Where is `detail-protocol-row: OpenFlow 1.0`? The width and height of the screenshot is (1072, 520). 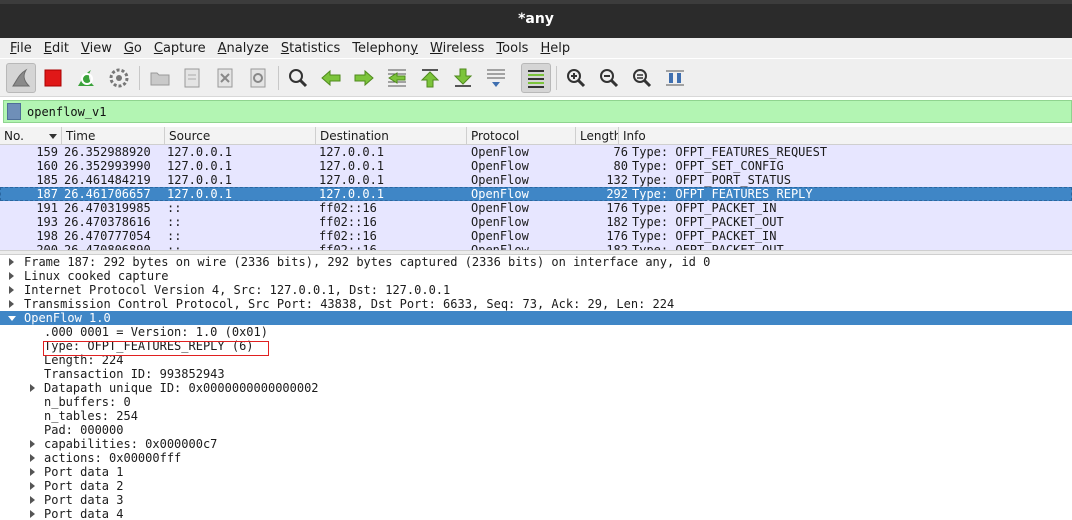 detail-protocol-row: OpenFlow 1.0 is located at coordinates (536, 318).